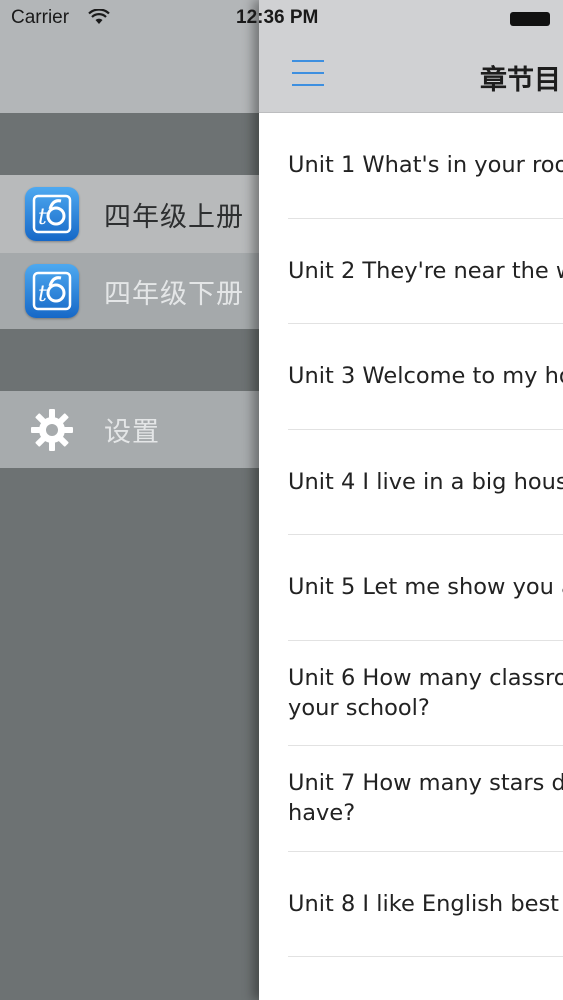 The image size is (563, 1000). I want to click on carrier-label: Carrier, so click(40, 17).